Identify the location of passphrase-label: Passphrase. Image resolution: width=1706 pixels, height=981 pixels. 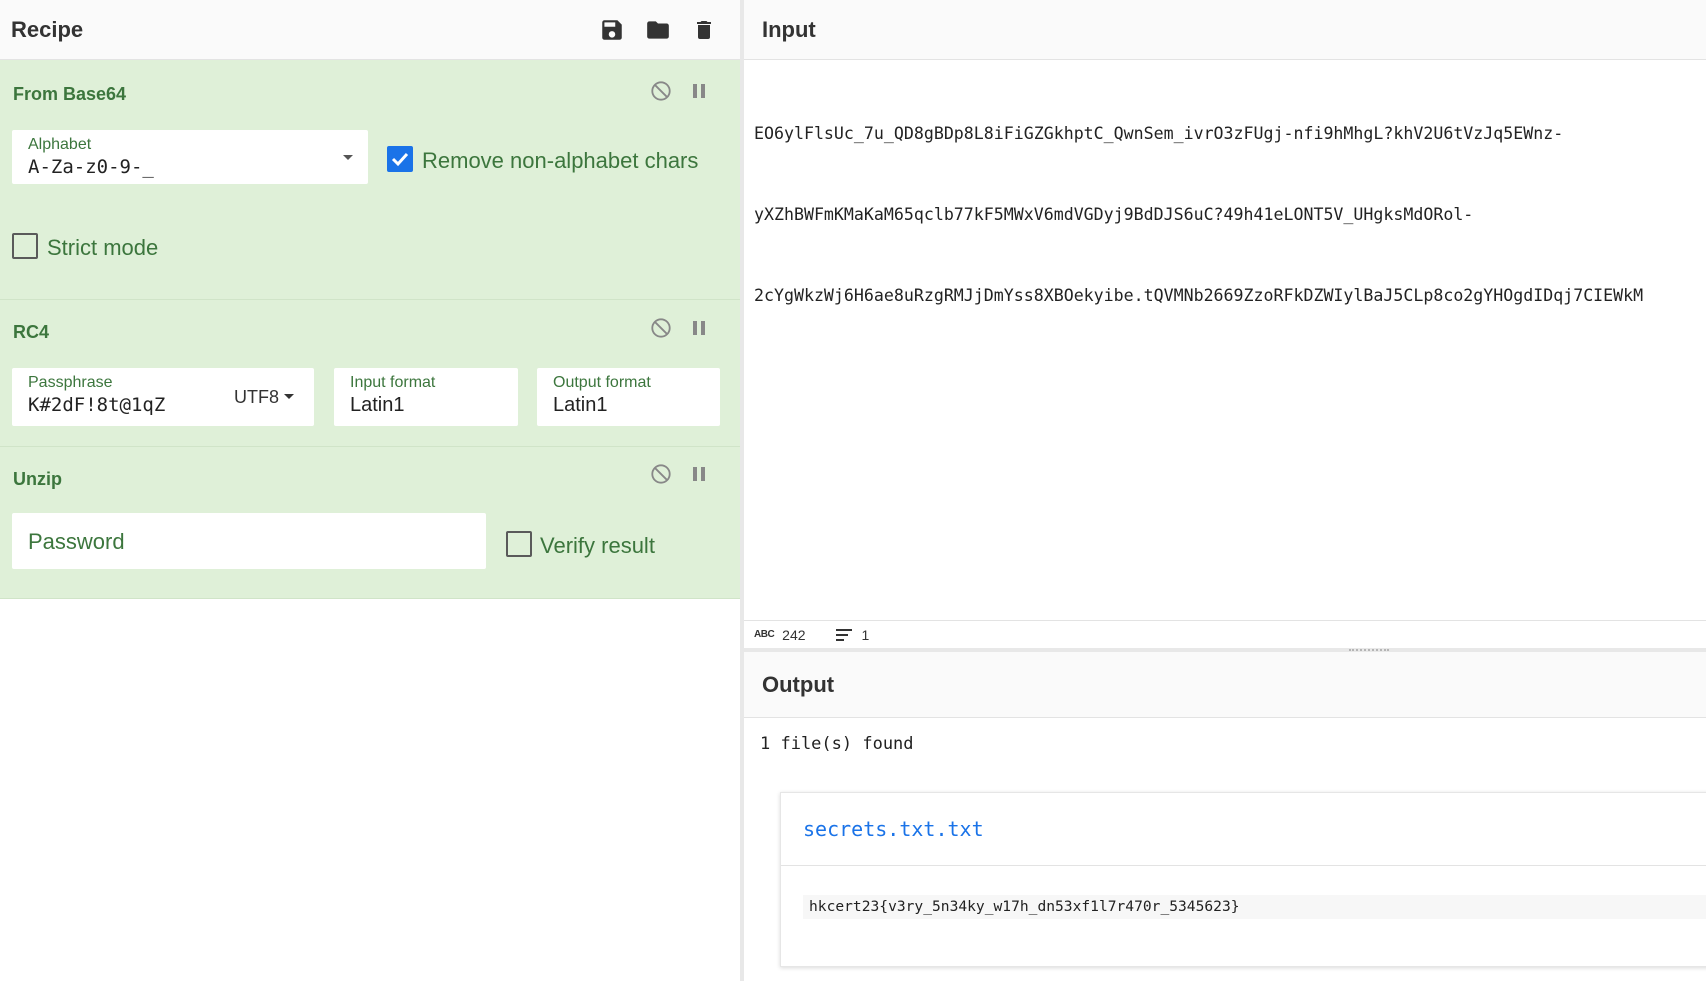
(70, 382).